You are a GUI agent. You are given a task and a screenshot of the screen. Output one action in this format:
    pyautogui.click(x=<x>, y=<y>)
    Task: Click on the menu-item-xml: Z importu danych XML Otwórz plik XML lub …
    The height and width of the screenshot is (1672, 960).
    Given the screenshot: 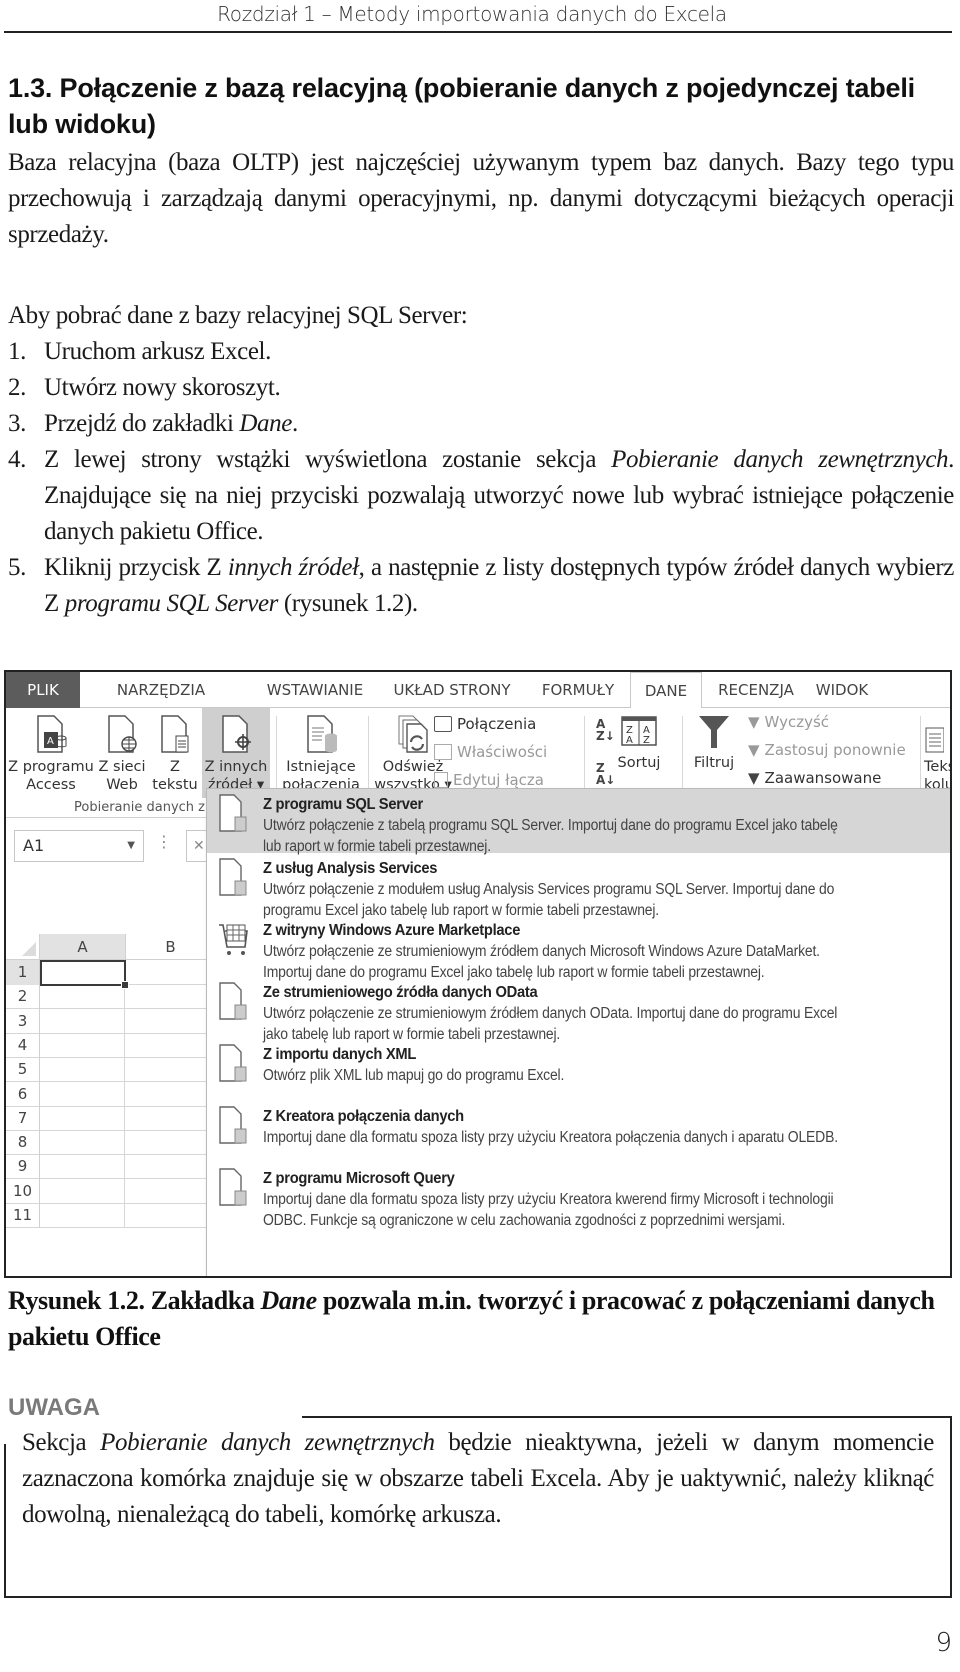 What is the action you would take?
    pyautogui.click(x=578, y=1070)
    